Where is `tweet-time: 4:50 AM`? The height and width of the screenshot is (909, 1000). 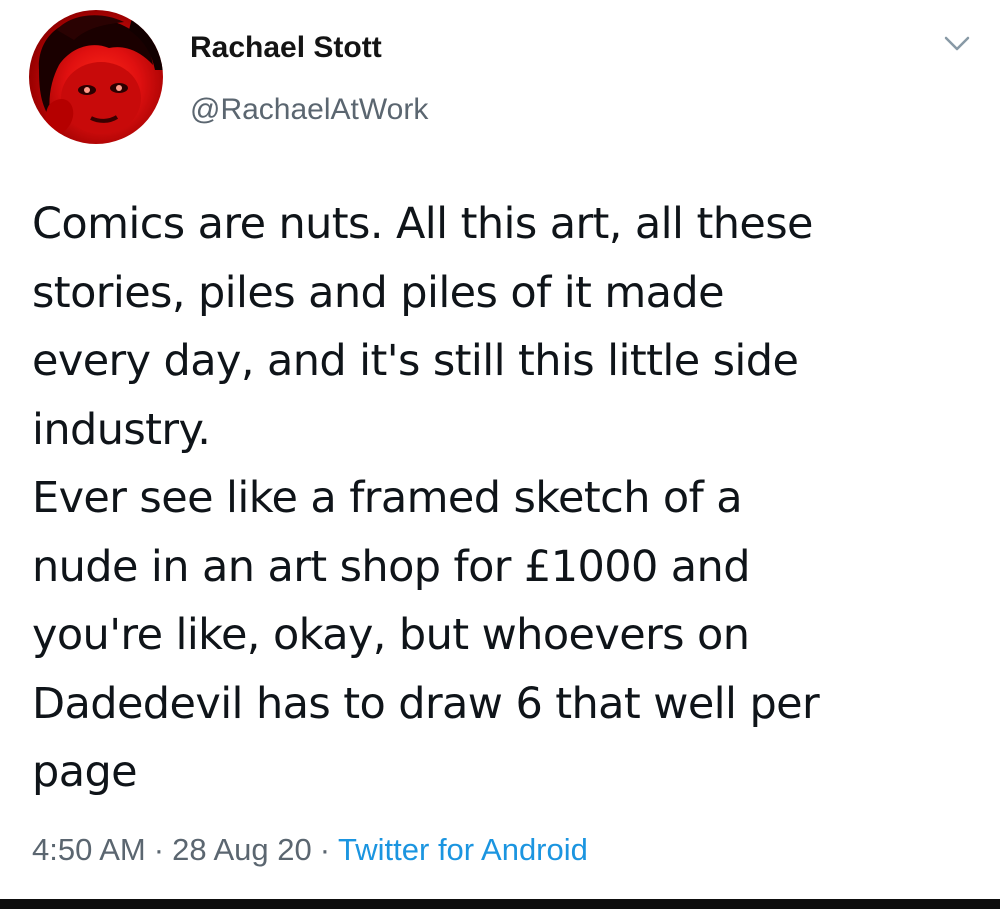 tweet-time: 4:50 AM is located at coordinates (89, 849).